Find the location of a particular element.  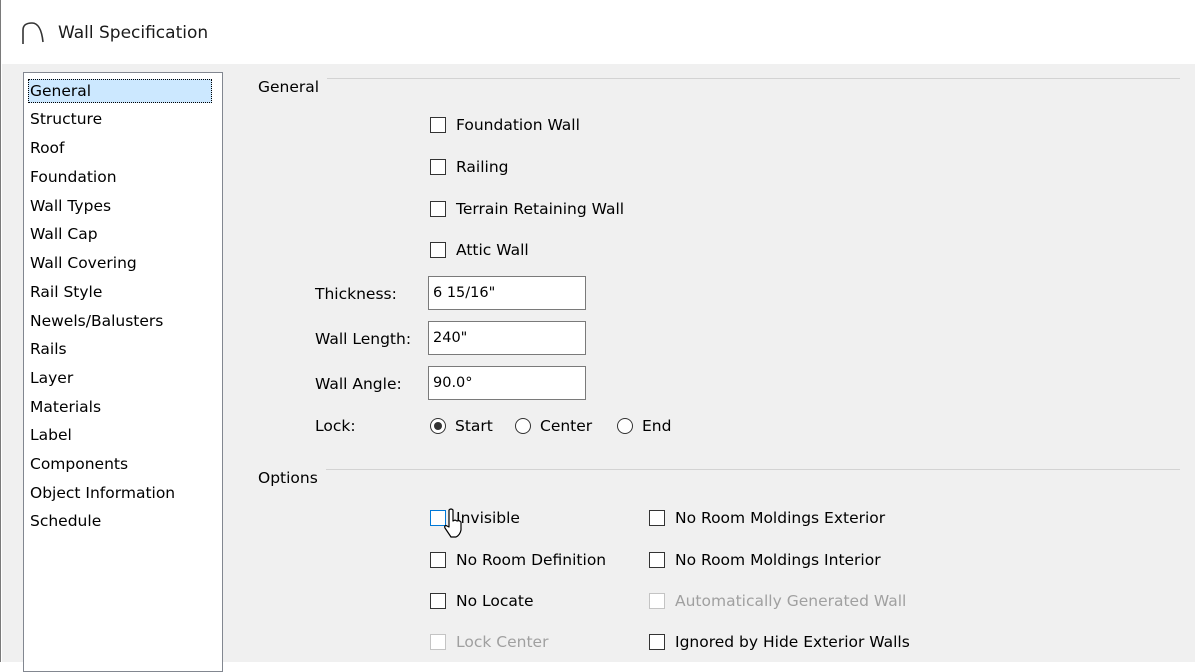

terrain-retaining-wall-checkbox: Terrain Retaining Wall is located at coordinates (527, 209).